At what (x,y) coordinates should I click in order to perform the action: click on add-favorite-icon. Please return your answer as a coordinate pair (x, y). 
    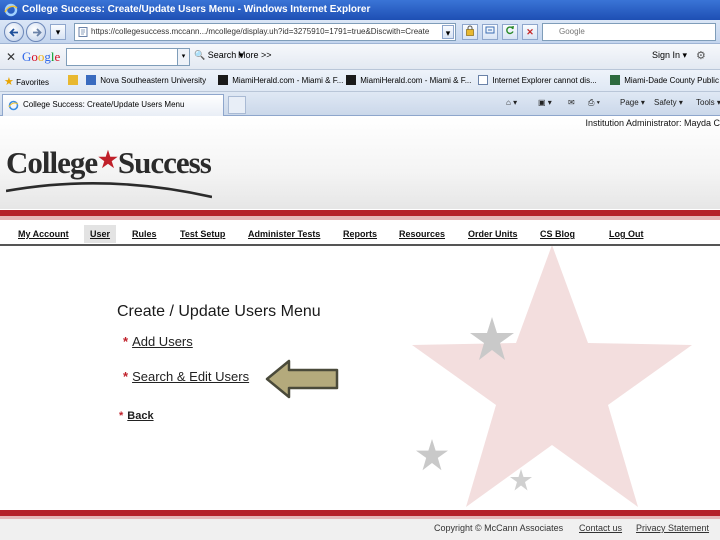
    Looking at the image, I should click on (73, 80).